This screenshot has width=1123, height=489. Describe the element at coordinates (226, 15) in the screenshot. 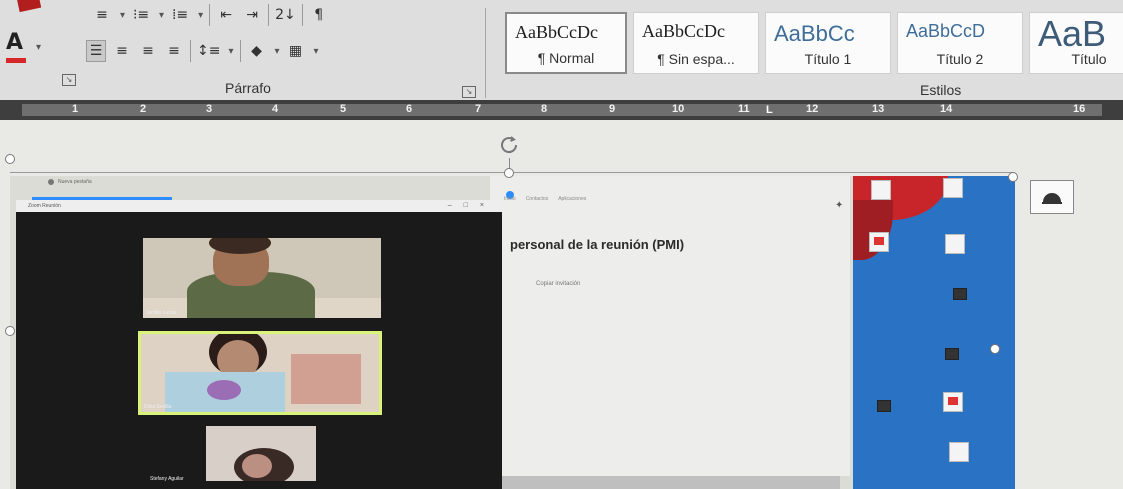

I see `decrease-indent-icon: ⇤` at that location.